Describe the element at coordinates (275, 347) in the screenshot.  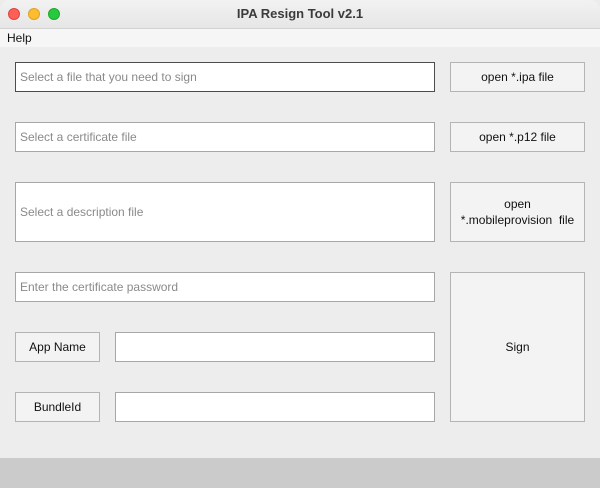
I see `app-name-input` at that location.